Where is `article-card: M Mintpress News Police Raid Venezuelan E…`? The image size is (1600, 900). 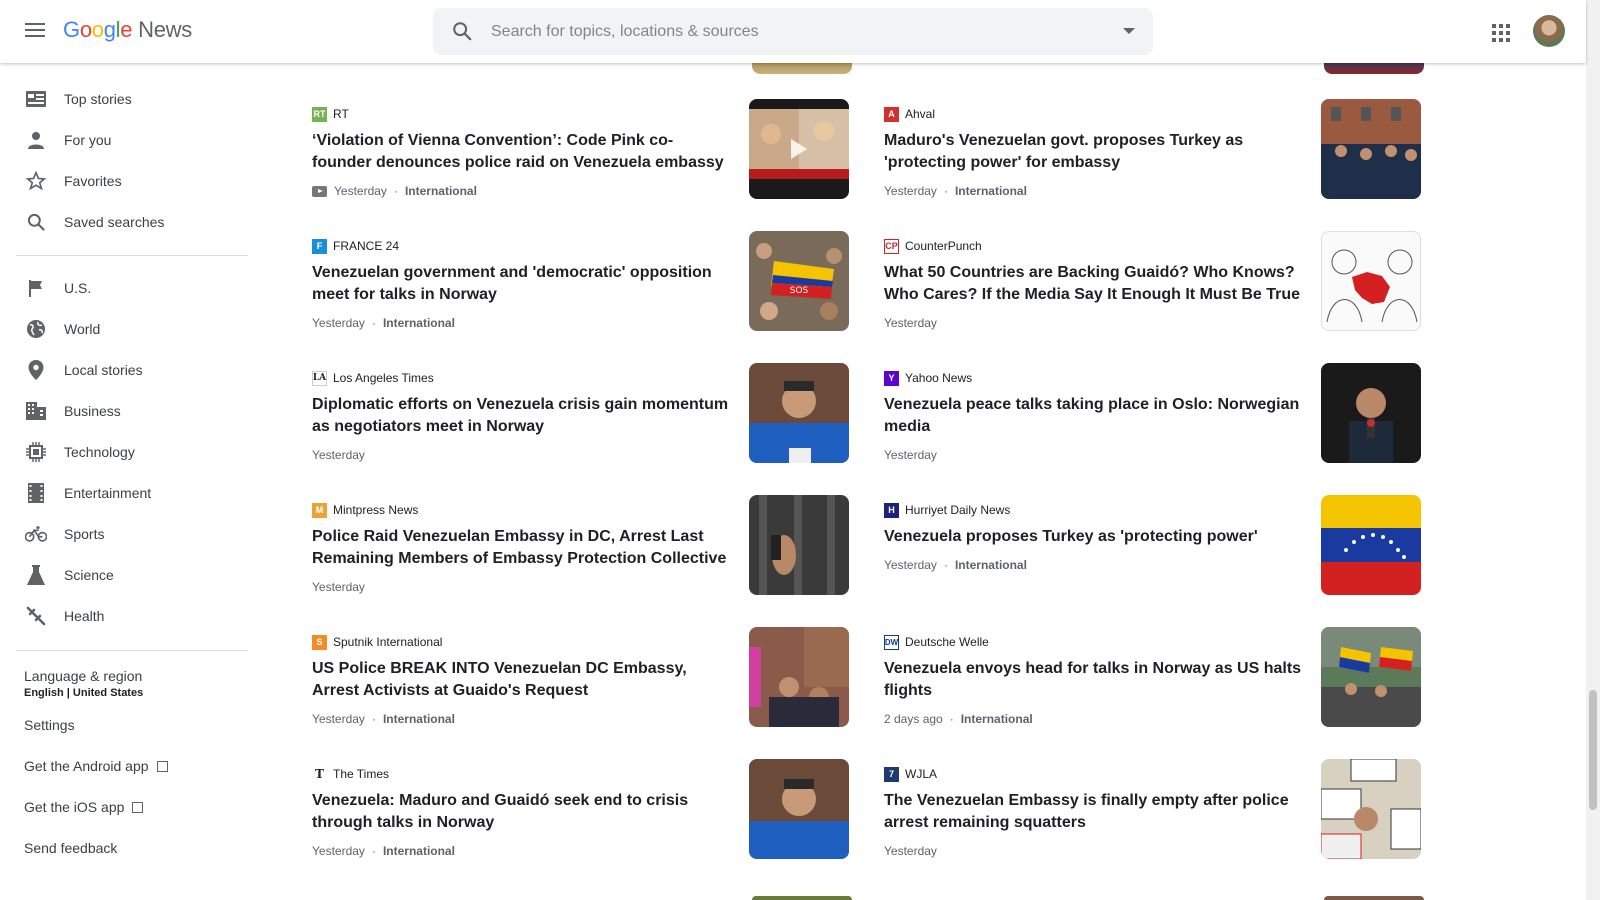 article-card: M Mintpress News Police Raid Venezuelan E… is located at coordinates (582, 553).